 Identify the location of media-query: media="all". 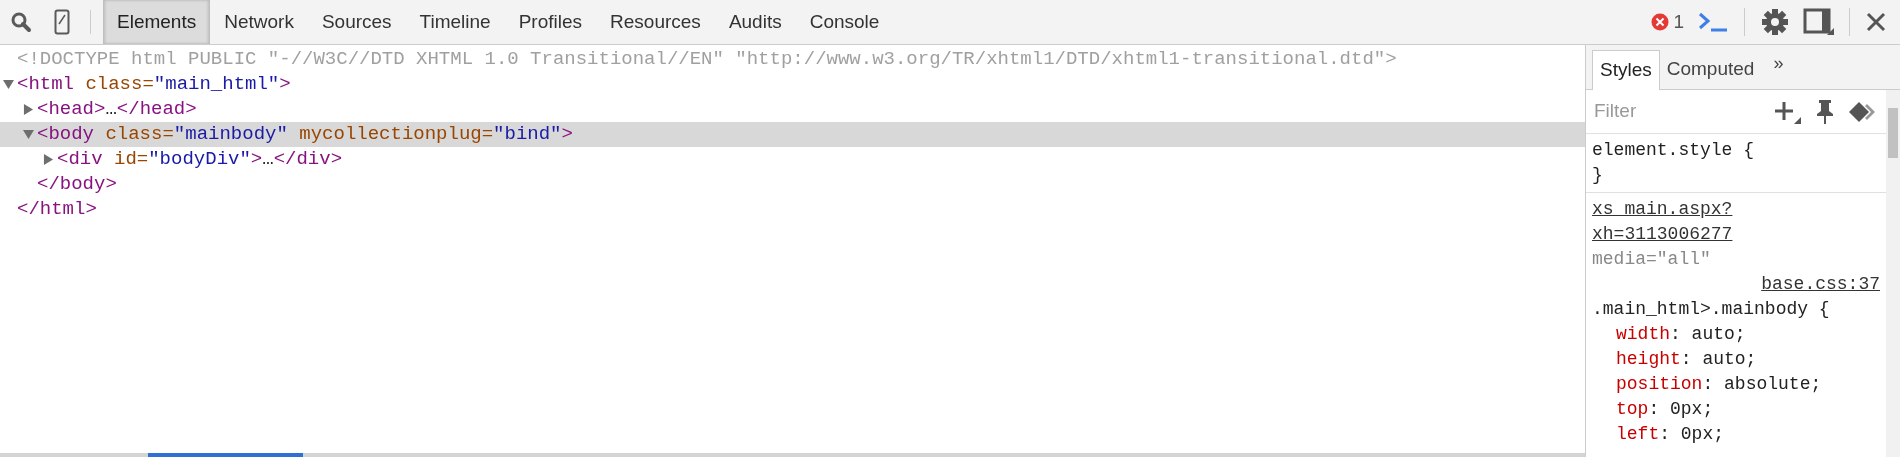
(1652, 259).